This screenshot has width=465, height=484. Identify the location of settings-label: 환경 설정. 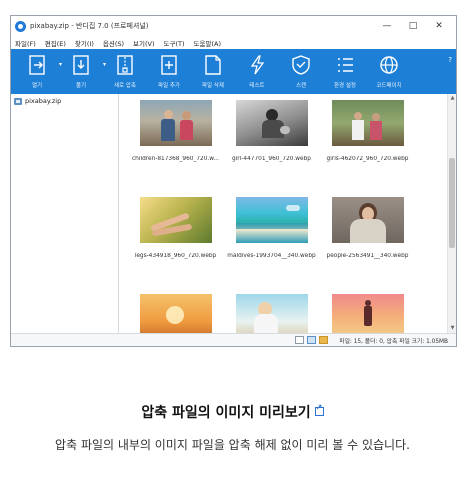
(345, 86).